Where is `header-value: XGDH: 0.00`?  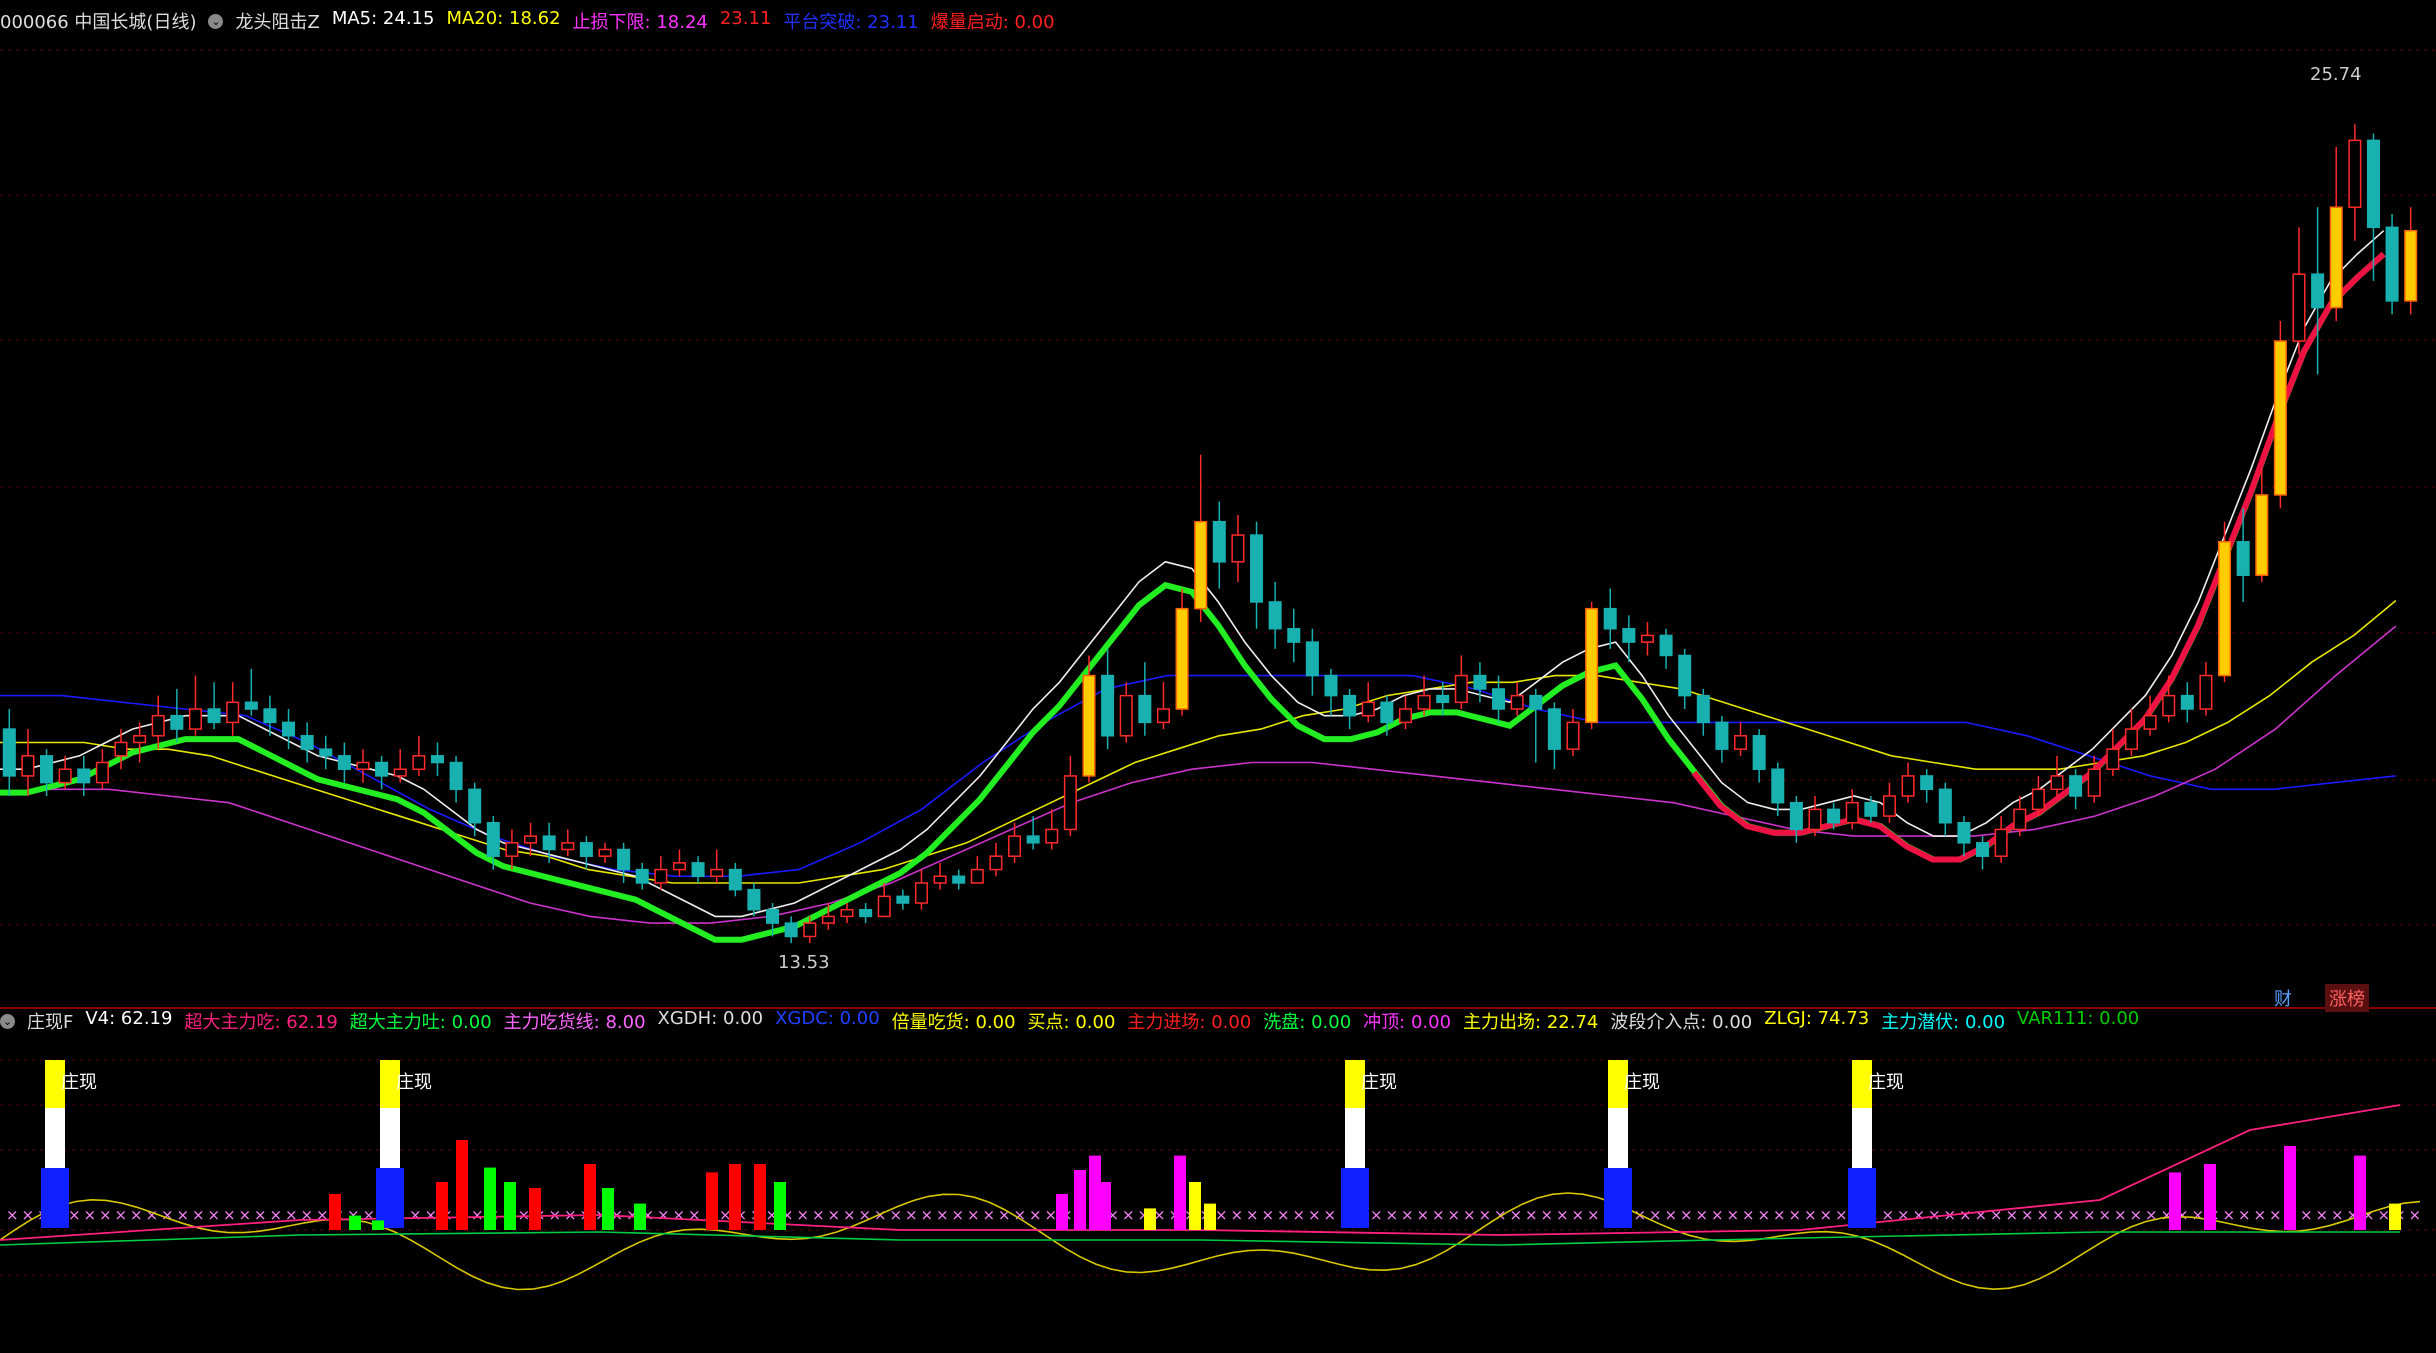
header-value: XGDH: 0.00 is located at coordinates (710, 1018).